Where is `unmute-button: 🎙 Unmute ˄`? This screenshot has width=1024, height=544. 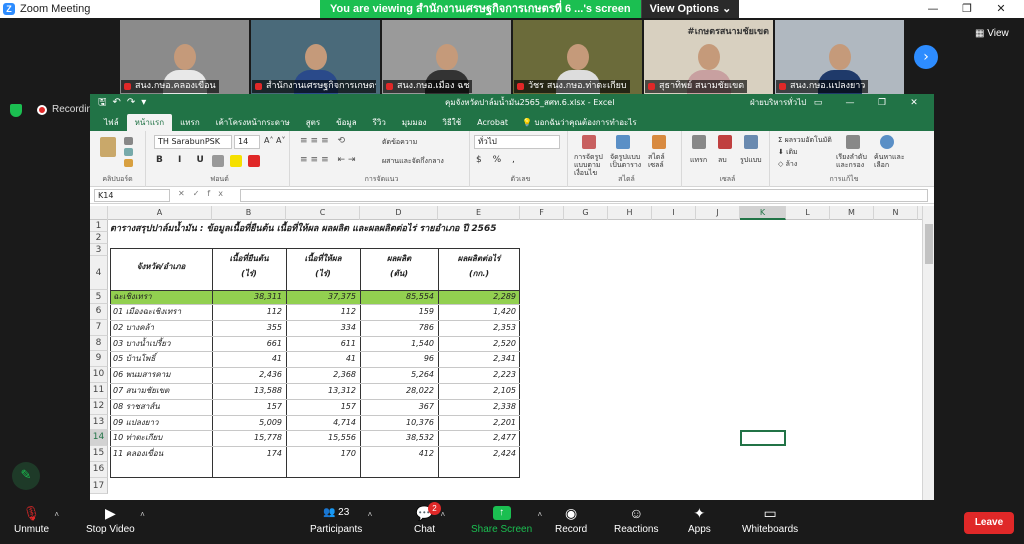
unmute-button: 🎙 Unmute ˄ is located at coordinates (36, 520).